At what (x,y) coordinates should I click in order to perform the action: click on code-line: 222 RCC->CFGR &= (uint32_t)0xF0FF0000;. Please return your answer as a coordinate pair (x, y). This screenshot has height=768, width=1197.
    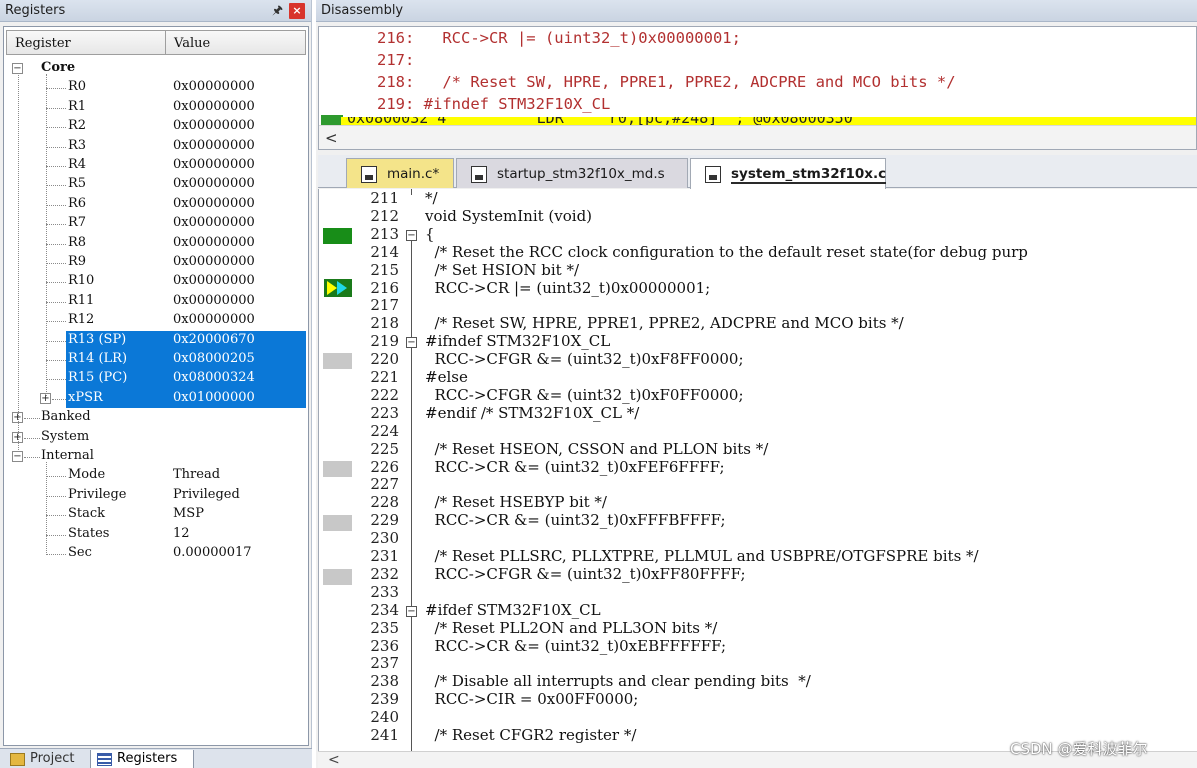
    Looking at the image, I should click on (758, 395).